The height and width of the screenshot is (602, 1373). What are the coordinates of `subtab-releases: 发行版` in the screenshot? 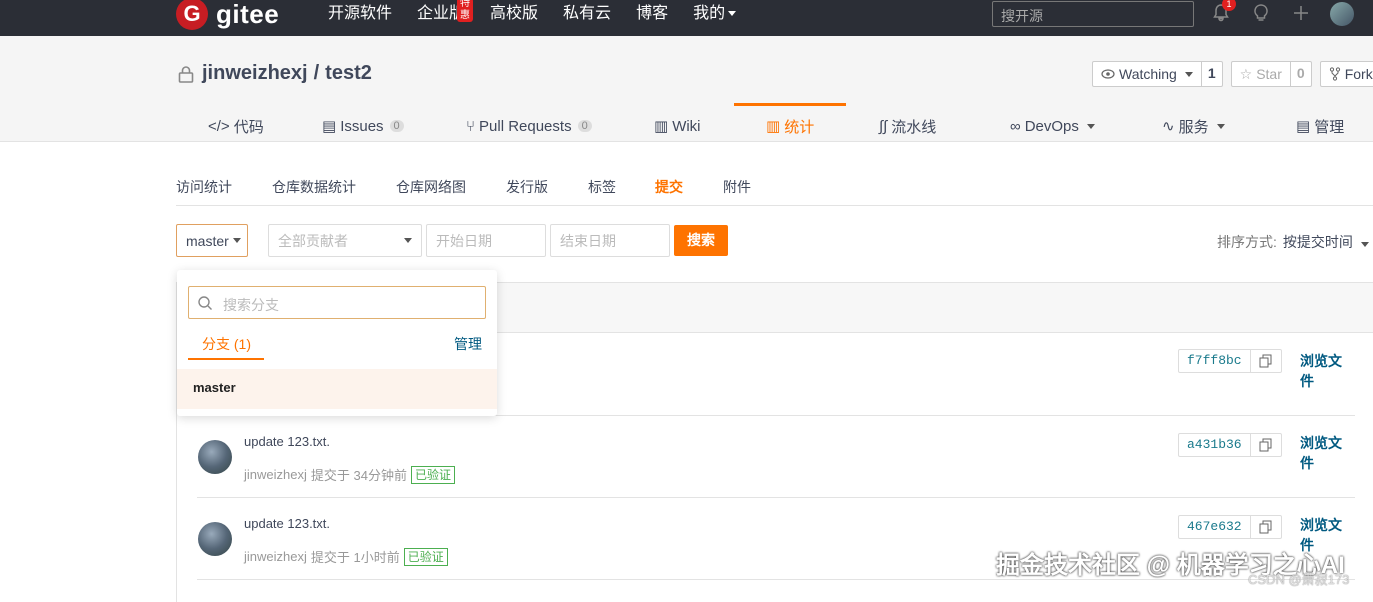 It's located at (527, 187).